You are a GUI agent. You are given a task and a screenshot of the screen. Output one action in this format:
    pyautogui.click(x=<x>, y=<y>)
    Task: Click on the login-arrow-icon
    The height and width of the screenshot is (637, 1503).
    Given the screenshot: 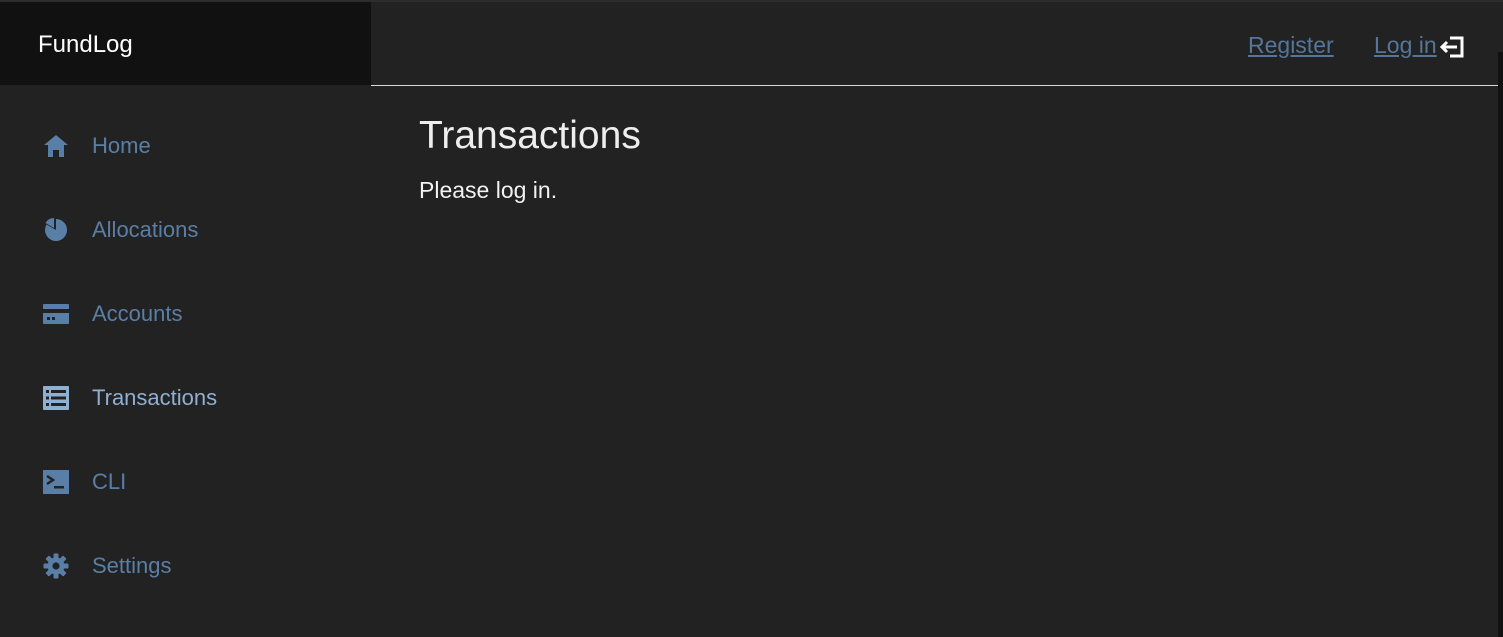 What is the action you would take?
    pyautogui.click(x=1452, y=47)
    